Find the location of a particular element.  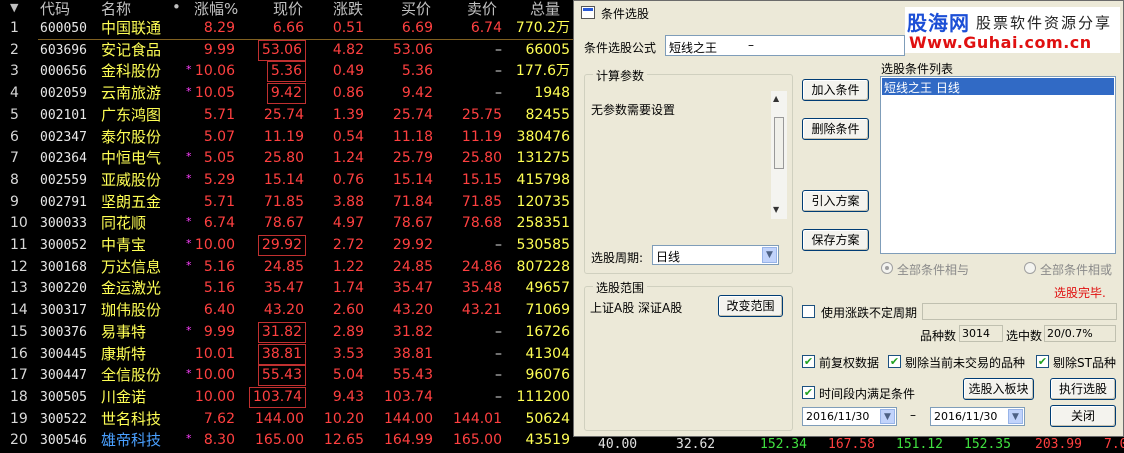

date-from-picker: 2016/11/30 ▼ is located at coordinates (849, 416).